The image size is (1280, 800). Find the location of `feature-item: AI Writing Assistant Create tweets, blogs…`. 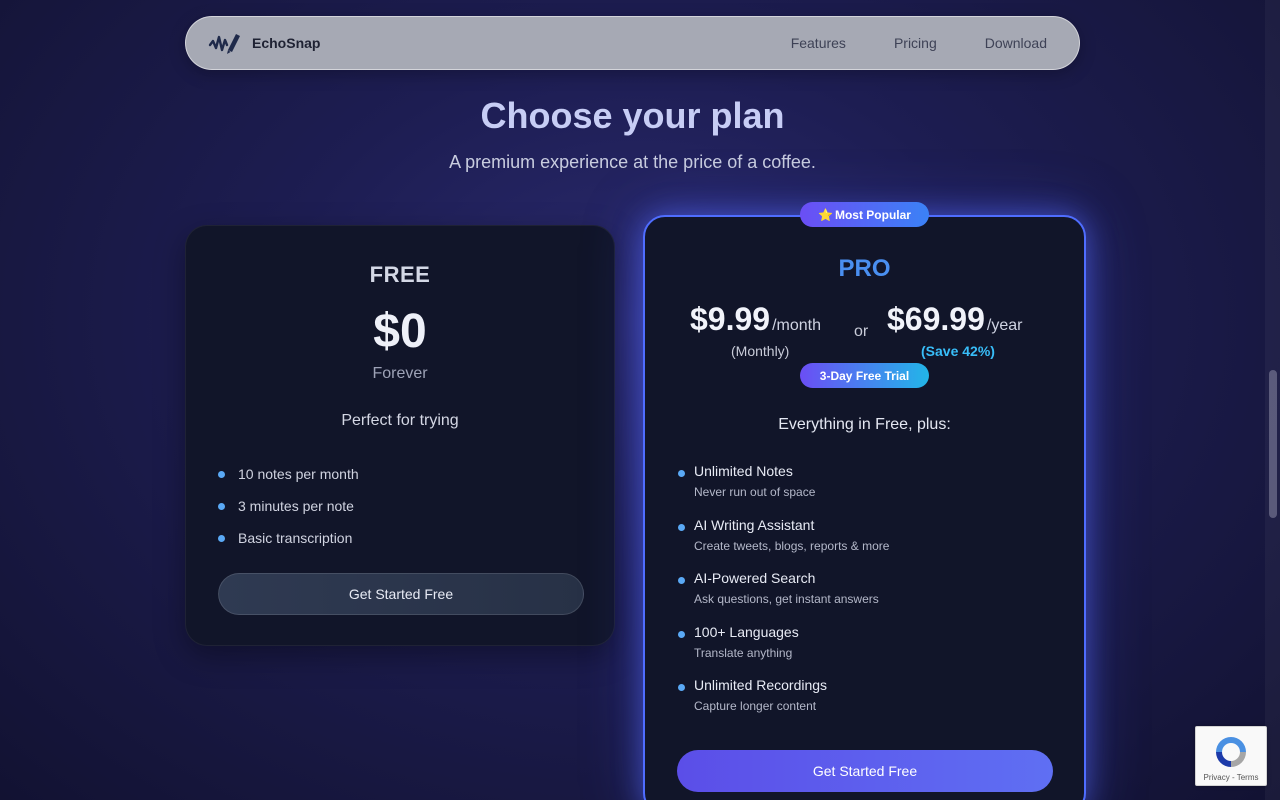

feature-item: AI Writing Assistant Create tweets, blogs… is located at coordinates (783, 544).